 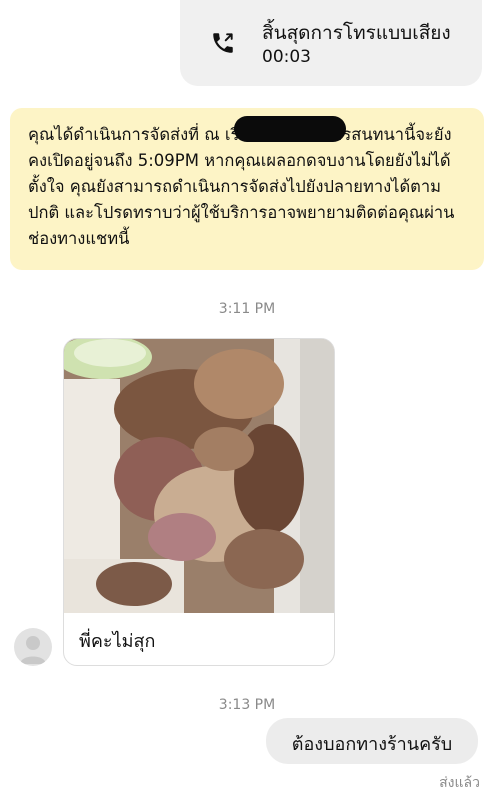 What do you see at coordinates (286, 57) in the screenshot?
I see `call-duration: 00:03` at bounding box center [286, 57].